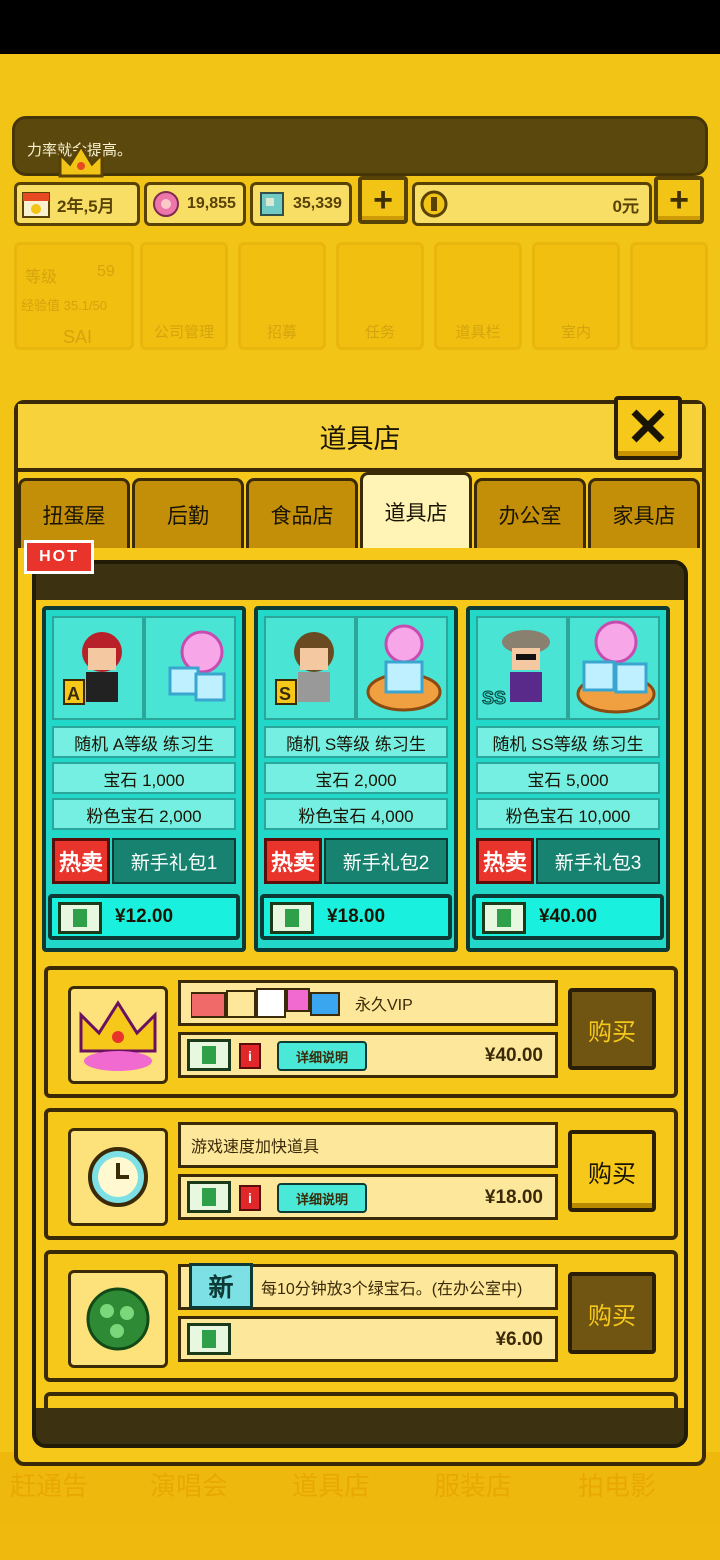 Image resolution: width=720 pixels, height=1560 pixels. What do you see at coordinates (49, 1486) in the screenshot?
I see `bg-bottom-item-0: 赶通告` at bounding box center [49, 1486].